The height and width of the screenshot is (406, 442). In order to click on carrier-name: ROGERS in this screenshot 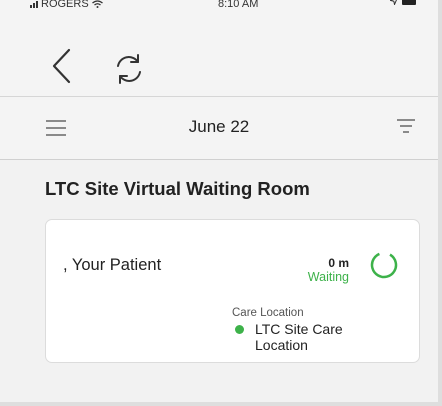, I will do `click(65, 5)`.